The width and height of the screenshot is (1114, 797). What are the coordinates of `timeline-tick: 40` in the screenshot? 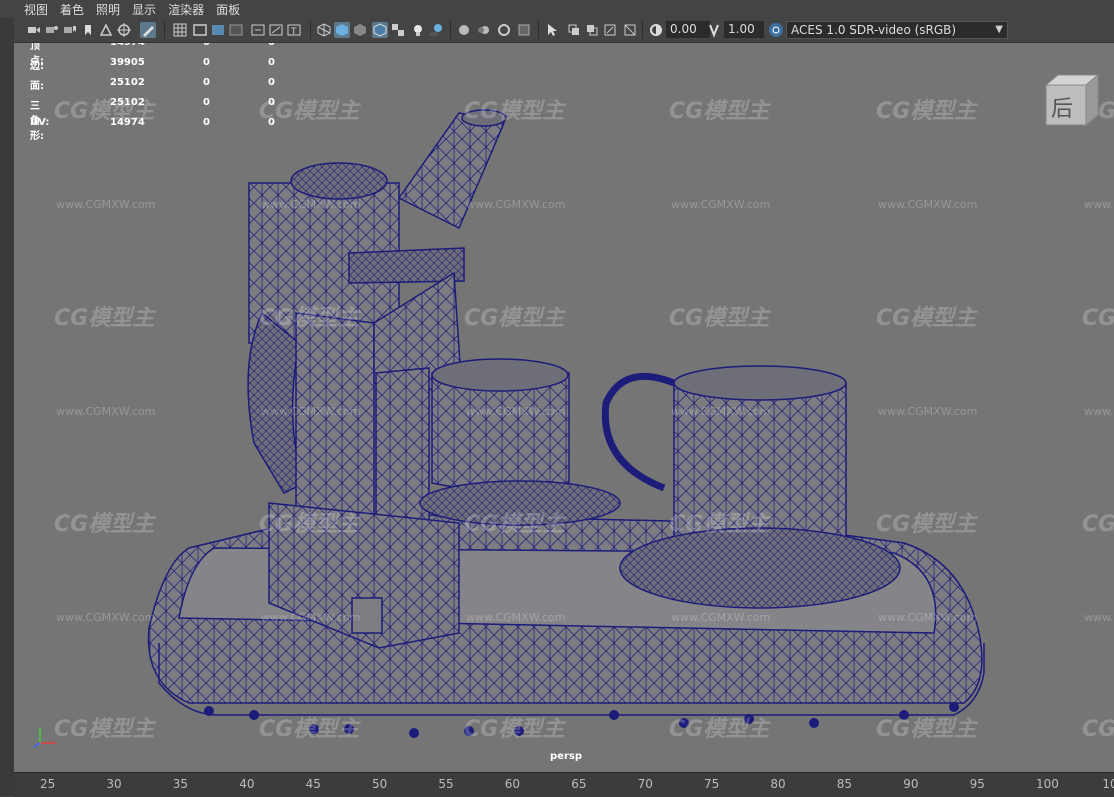 It's located at (247, 784).